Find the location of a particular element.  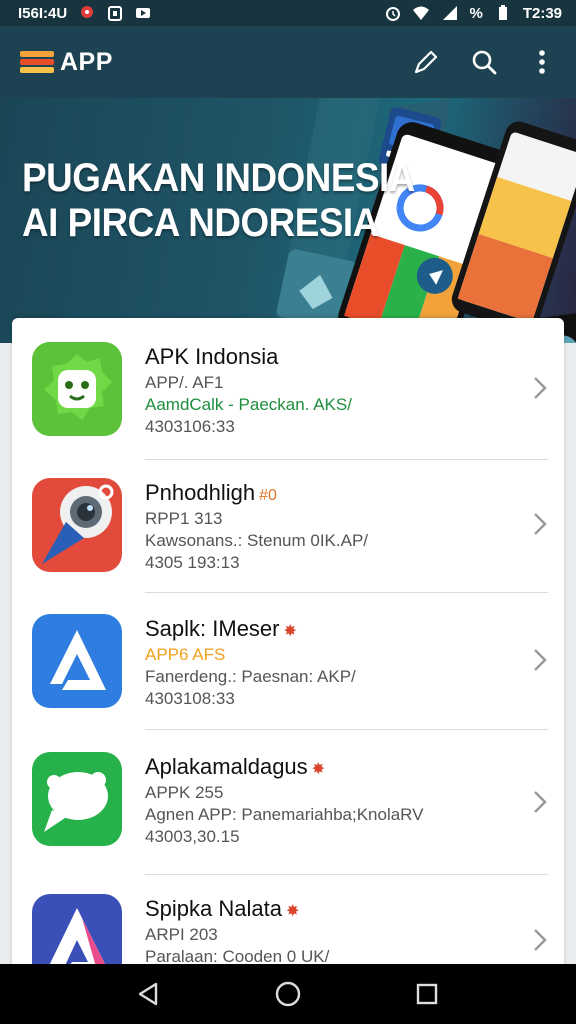

more-vert-icon is located at coordinates (542, 62).